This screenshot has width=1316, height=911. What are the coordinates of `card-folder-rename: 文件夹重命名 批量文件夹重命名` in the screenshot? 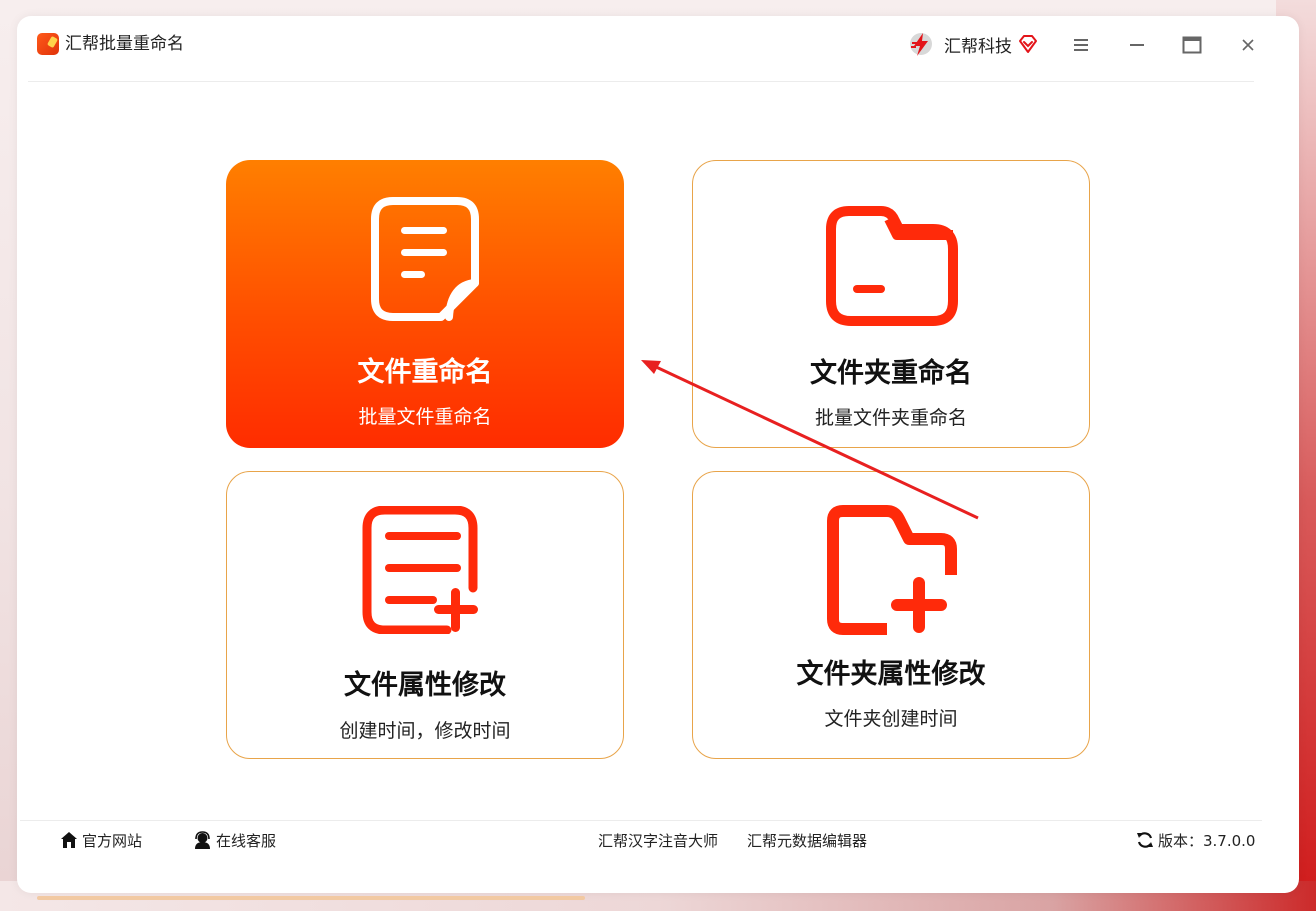 It's located at (891, 304).